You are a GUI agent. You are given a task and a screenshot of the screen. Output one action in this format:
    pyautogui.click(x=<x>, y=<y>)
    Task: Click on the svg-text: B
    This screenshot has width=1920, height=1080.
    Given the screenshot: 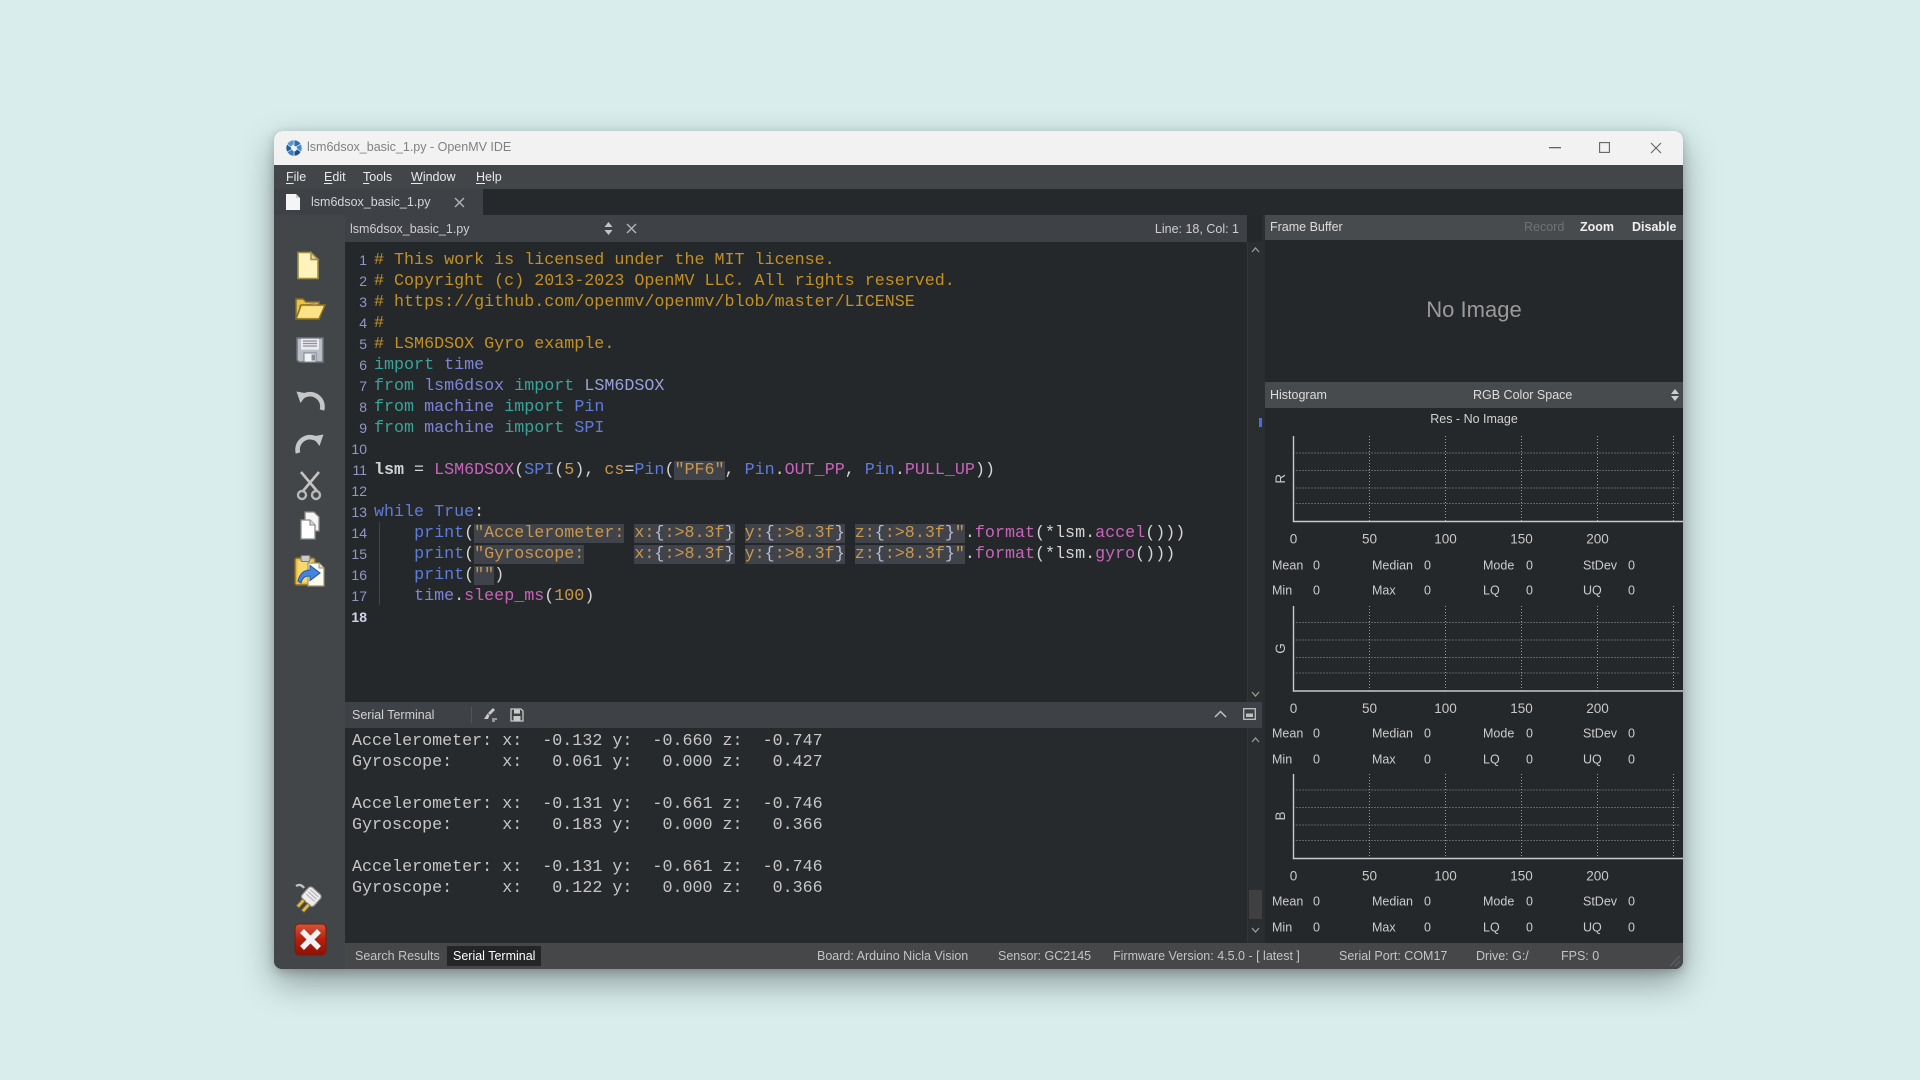 What is the action you would take?
    pyautogui.click(x=1280, y=815)
    